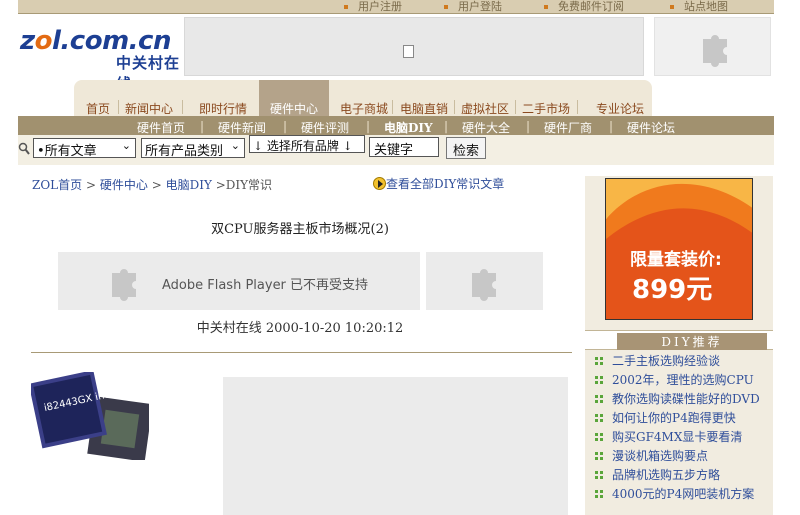 This screenshot has height=515, width=800. What do you see at coordinates (424, 108) in the screenshot?
I see `tab-direct-sales: 电脑直销` at bounding box center [424, 108].